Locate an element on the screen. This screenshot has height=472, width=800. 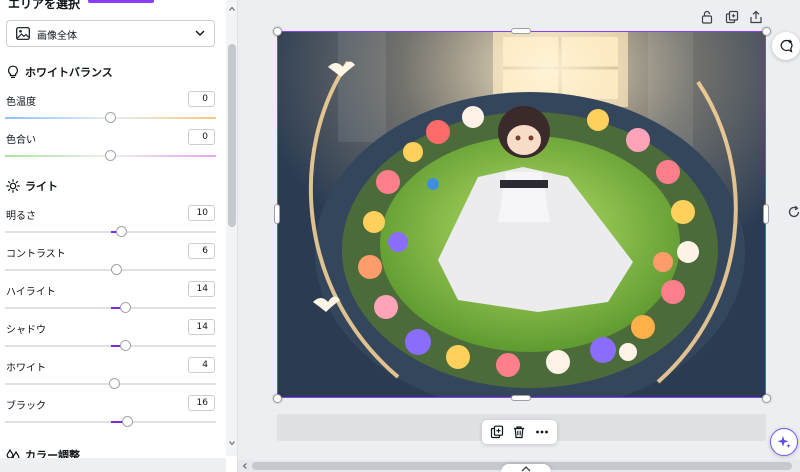
blacks-slider is located at coordinates (110, 421).